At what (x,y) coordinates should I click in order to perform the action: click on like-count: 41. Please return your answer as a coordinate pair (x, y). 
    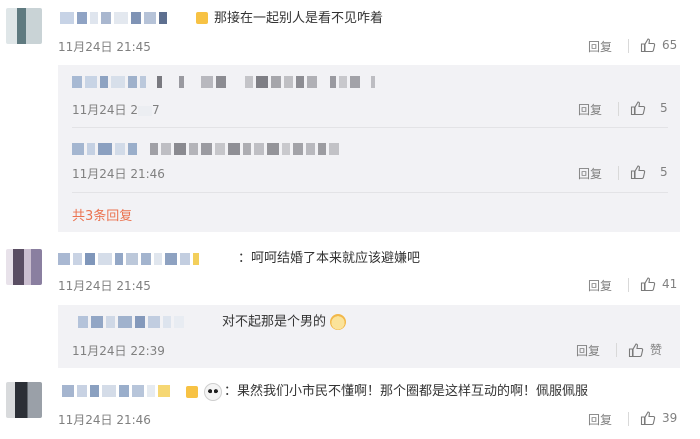
    Looking at the image, I should click on (670, 284).